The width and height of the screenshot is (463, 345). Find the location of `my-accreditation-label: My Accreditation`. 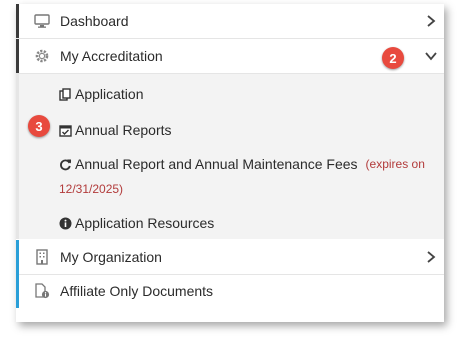

my-accreditation-label: My Accreditation is located at coordinates (111, 56).